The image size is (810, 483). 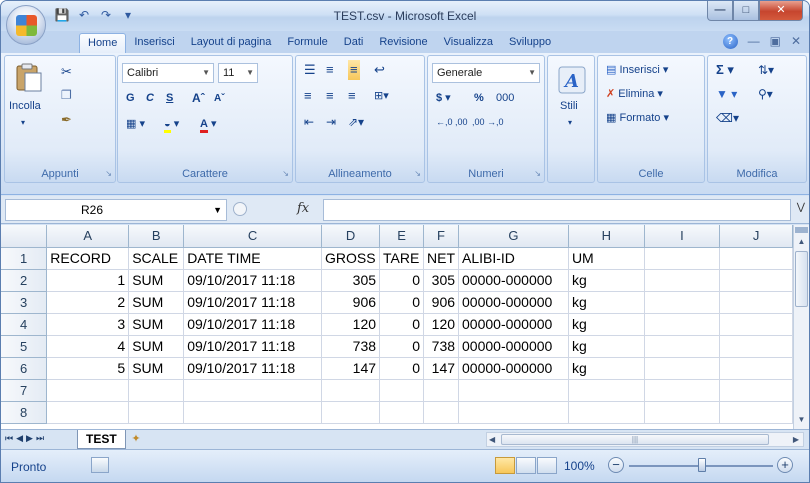 I want to click on row-header: 2, so click(x=24, y=280).